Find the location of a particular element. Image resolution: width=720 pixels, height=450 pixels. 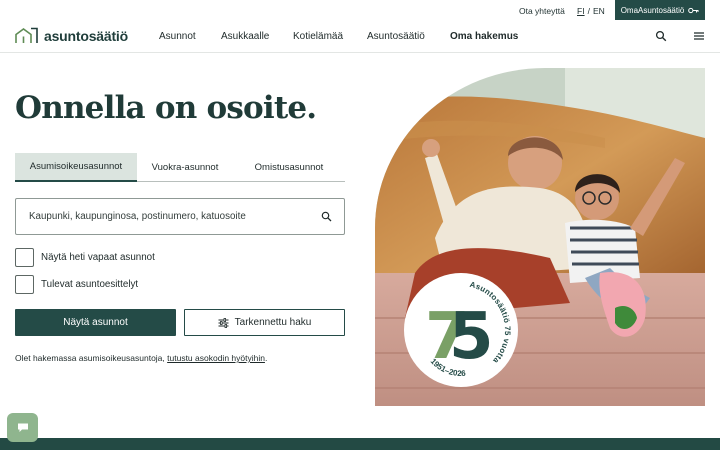

search-icon is located at coordinates (661, 36).